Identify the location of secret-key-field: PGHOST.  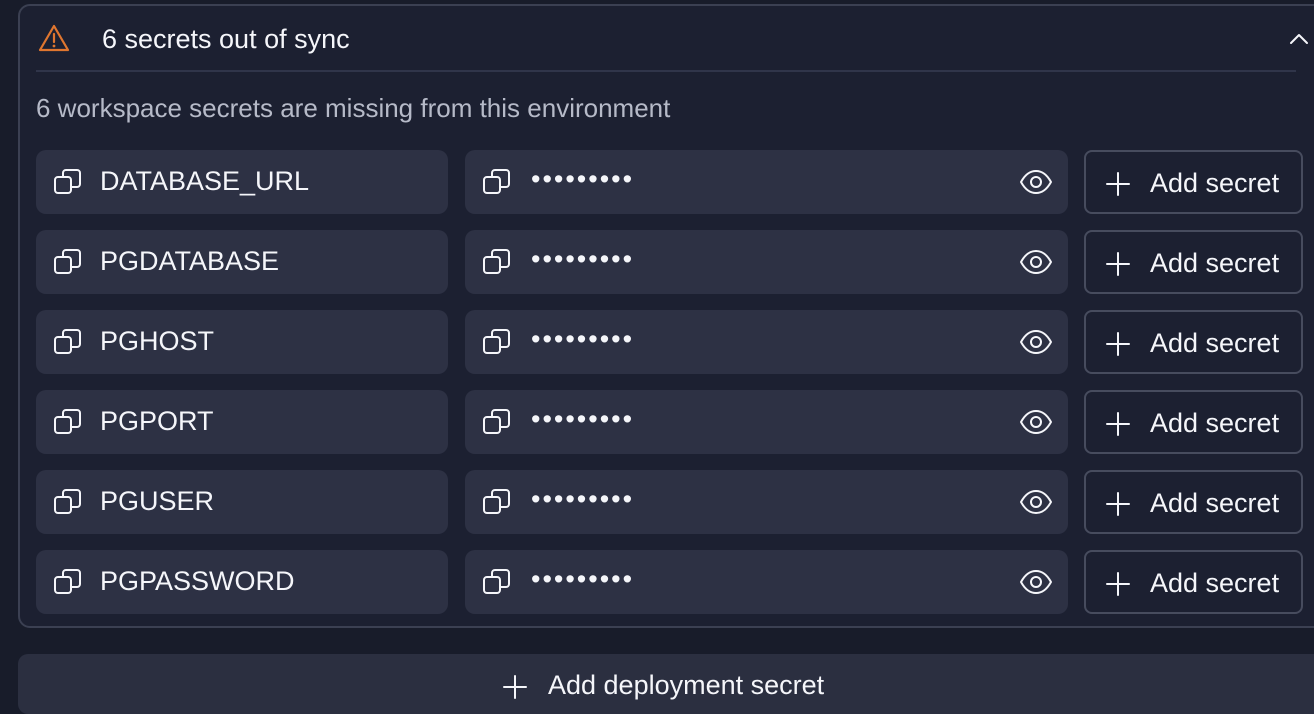
(242, 342).